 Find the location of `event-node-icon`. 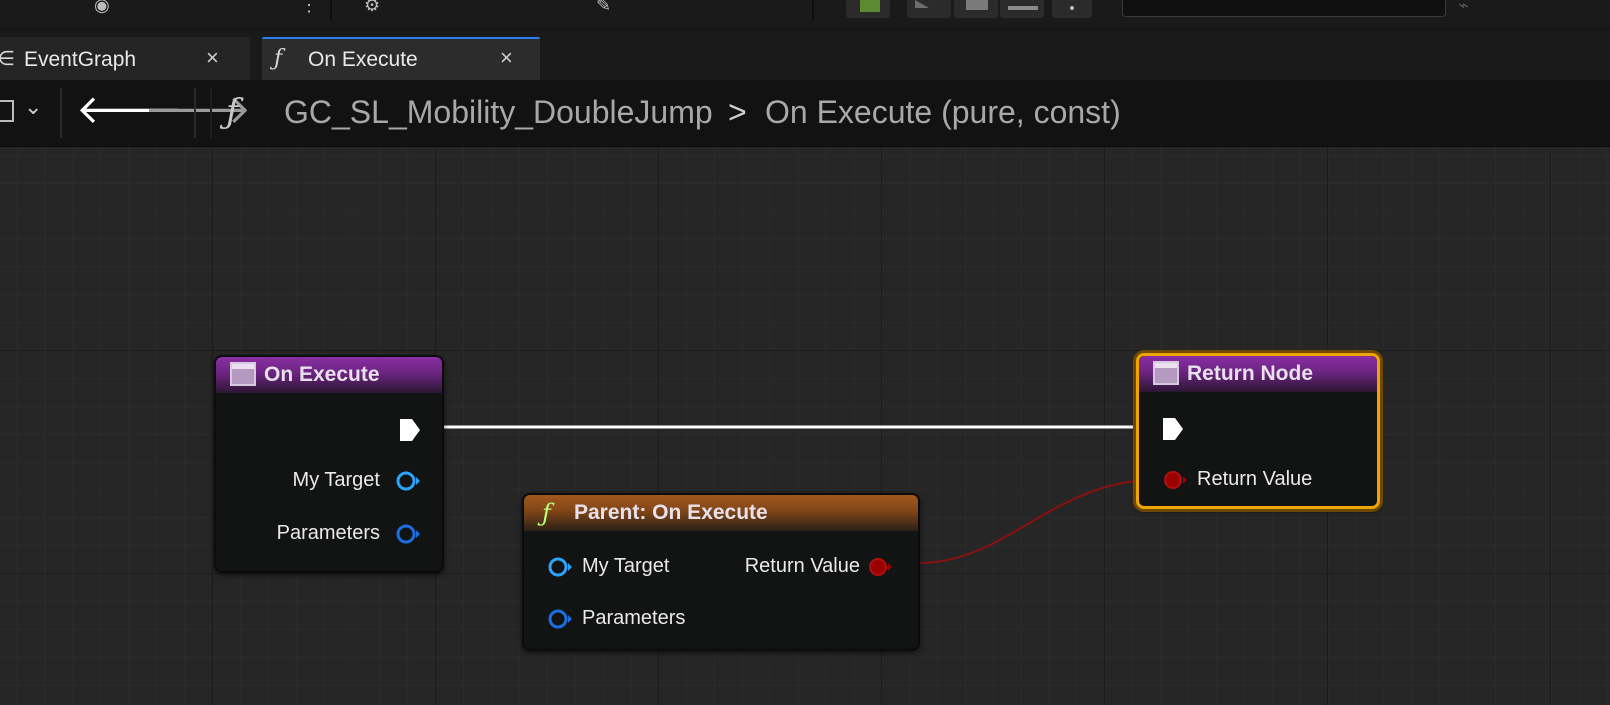

event-node-icon is located at coordinates (243, 374).